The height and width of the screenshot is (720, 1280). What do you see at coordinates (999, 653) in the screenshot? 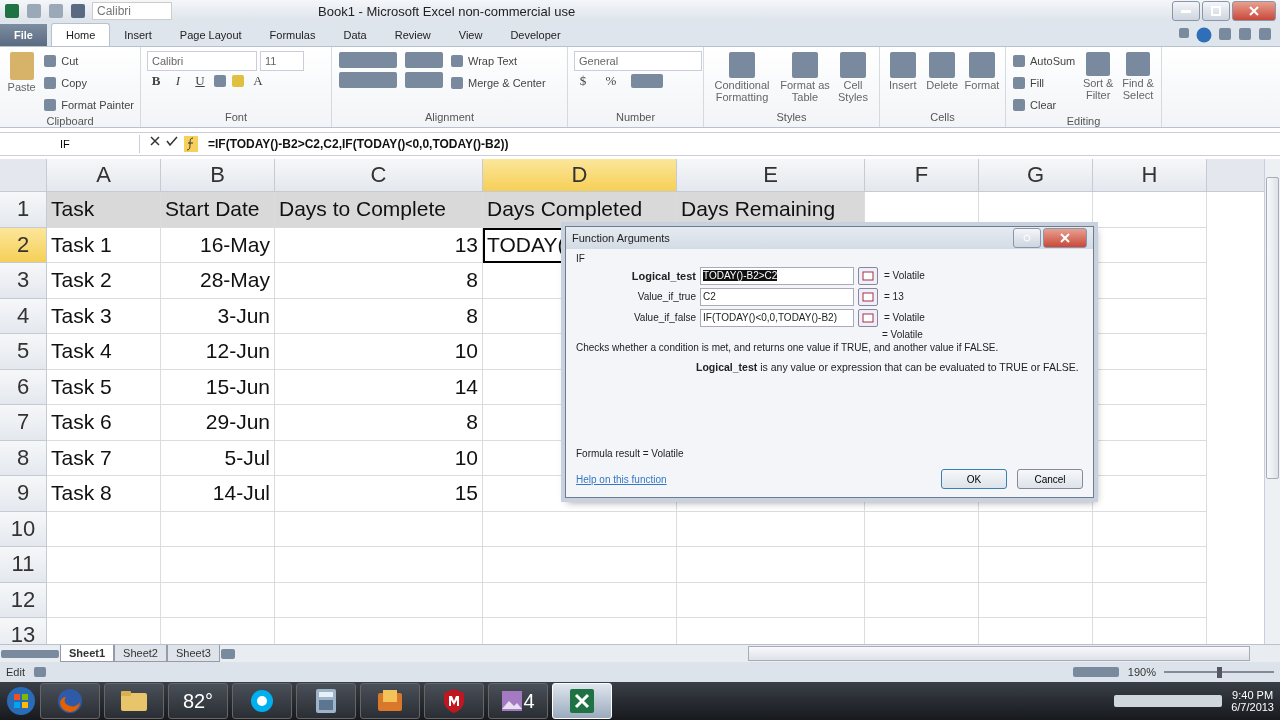
I see `horizontal-scrollbar` at bounding box center [999, 653].